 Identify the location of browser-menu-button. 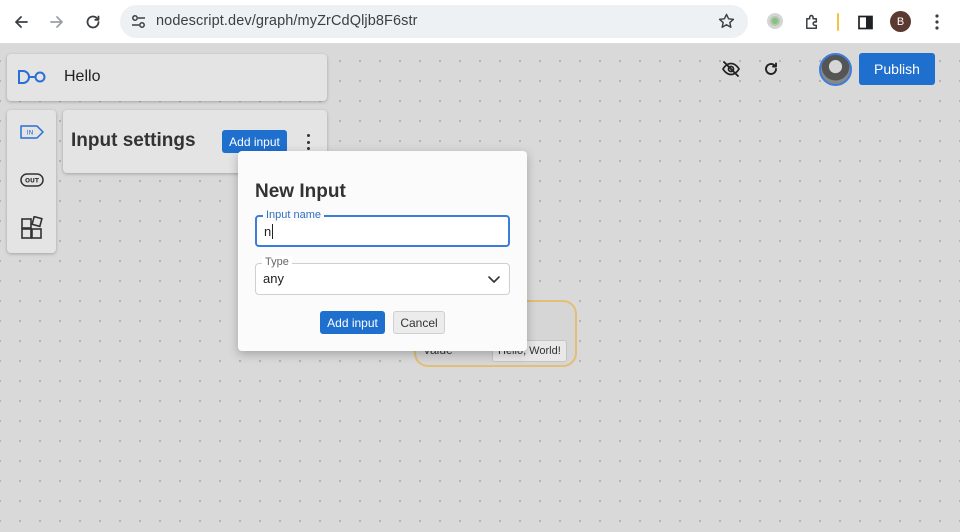
(937, 22).